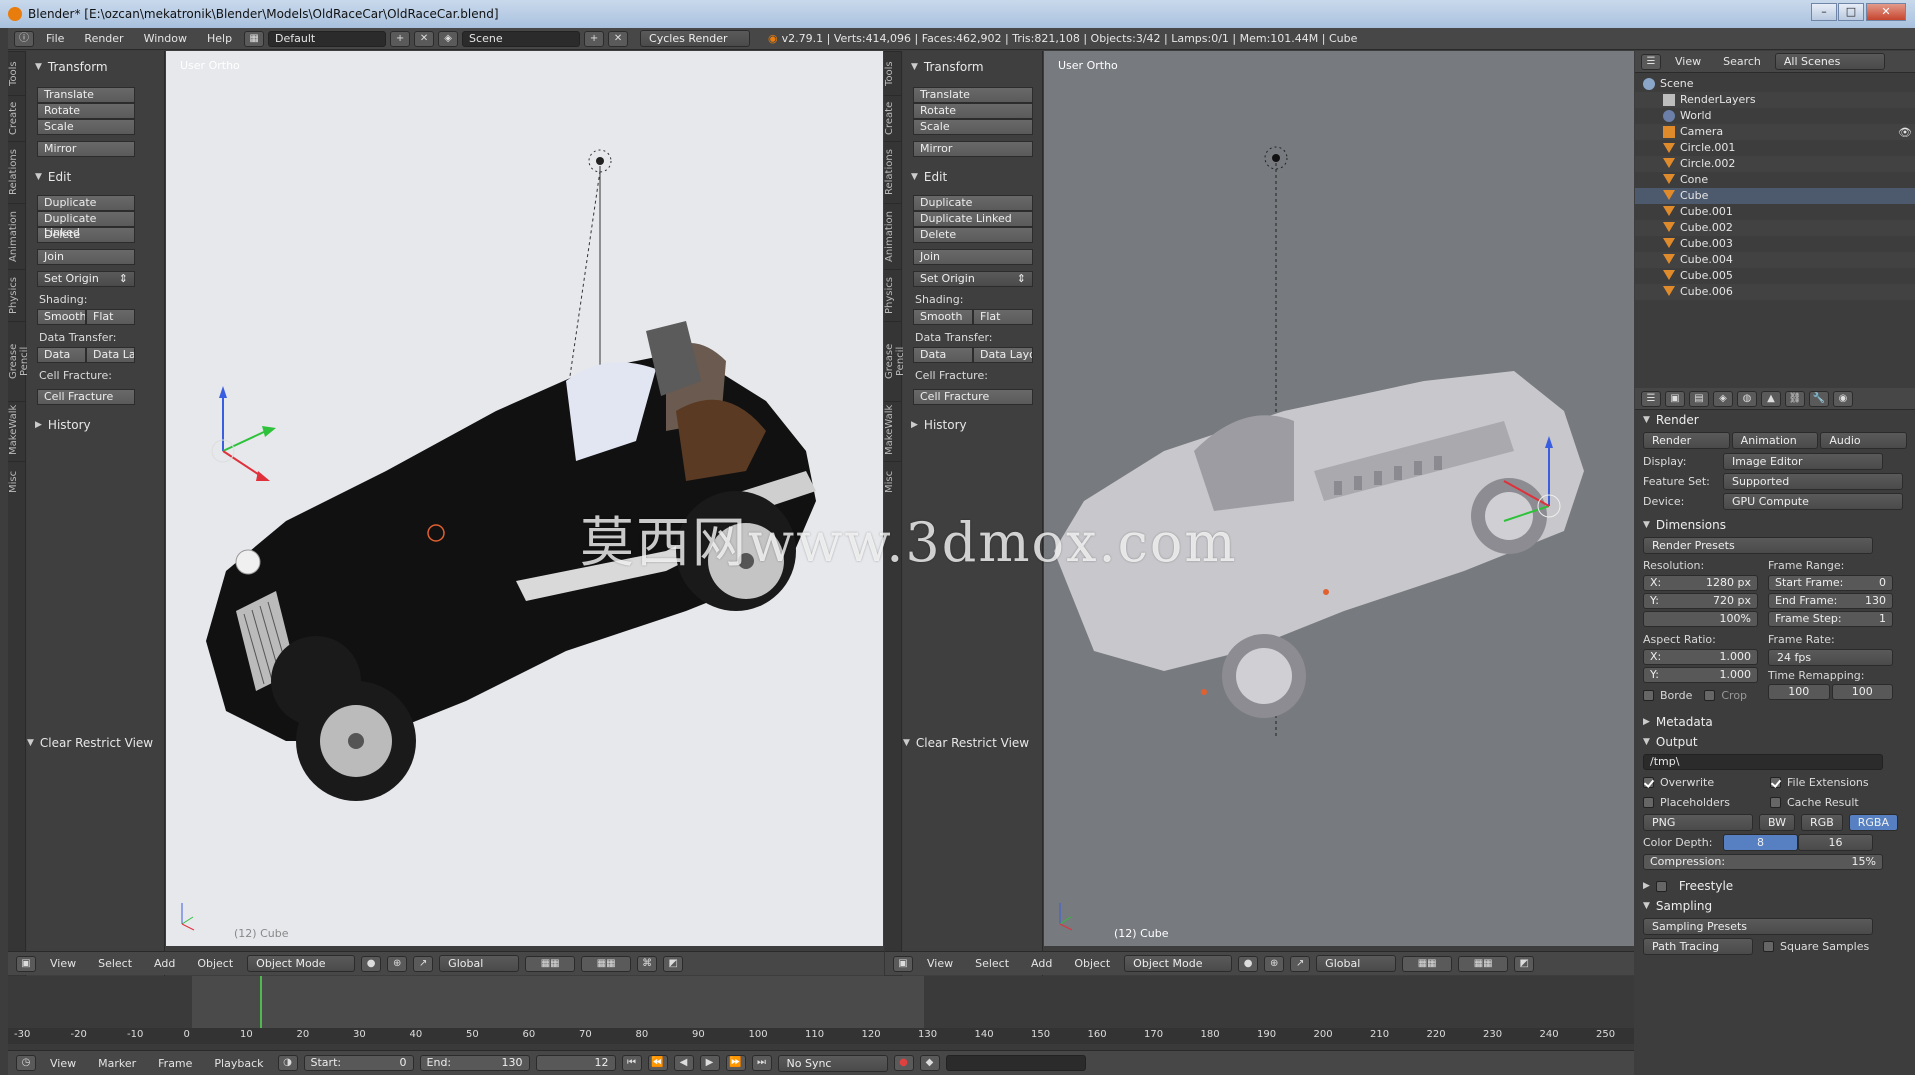 The width and height of the screenshot is (1915, 1075). I want to click on screen-layout-icon: ▦, so click(254, 38).